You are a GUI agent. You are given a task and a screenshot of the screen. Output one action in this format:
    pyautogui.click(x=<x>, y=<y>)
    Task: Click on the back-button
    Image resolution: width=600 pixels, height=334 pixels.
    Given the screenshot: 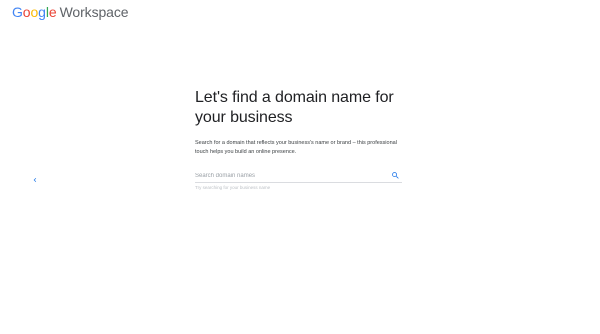 What is the action you would take?
    pyautogui.click(x=35, y=180)
    